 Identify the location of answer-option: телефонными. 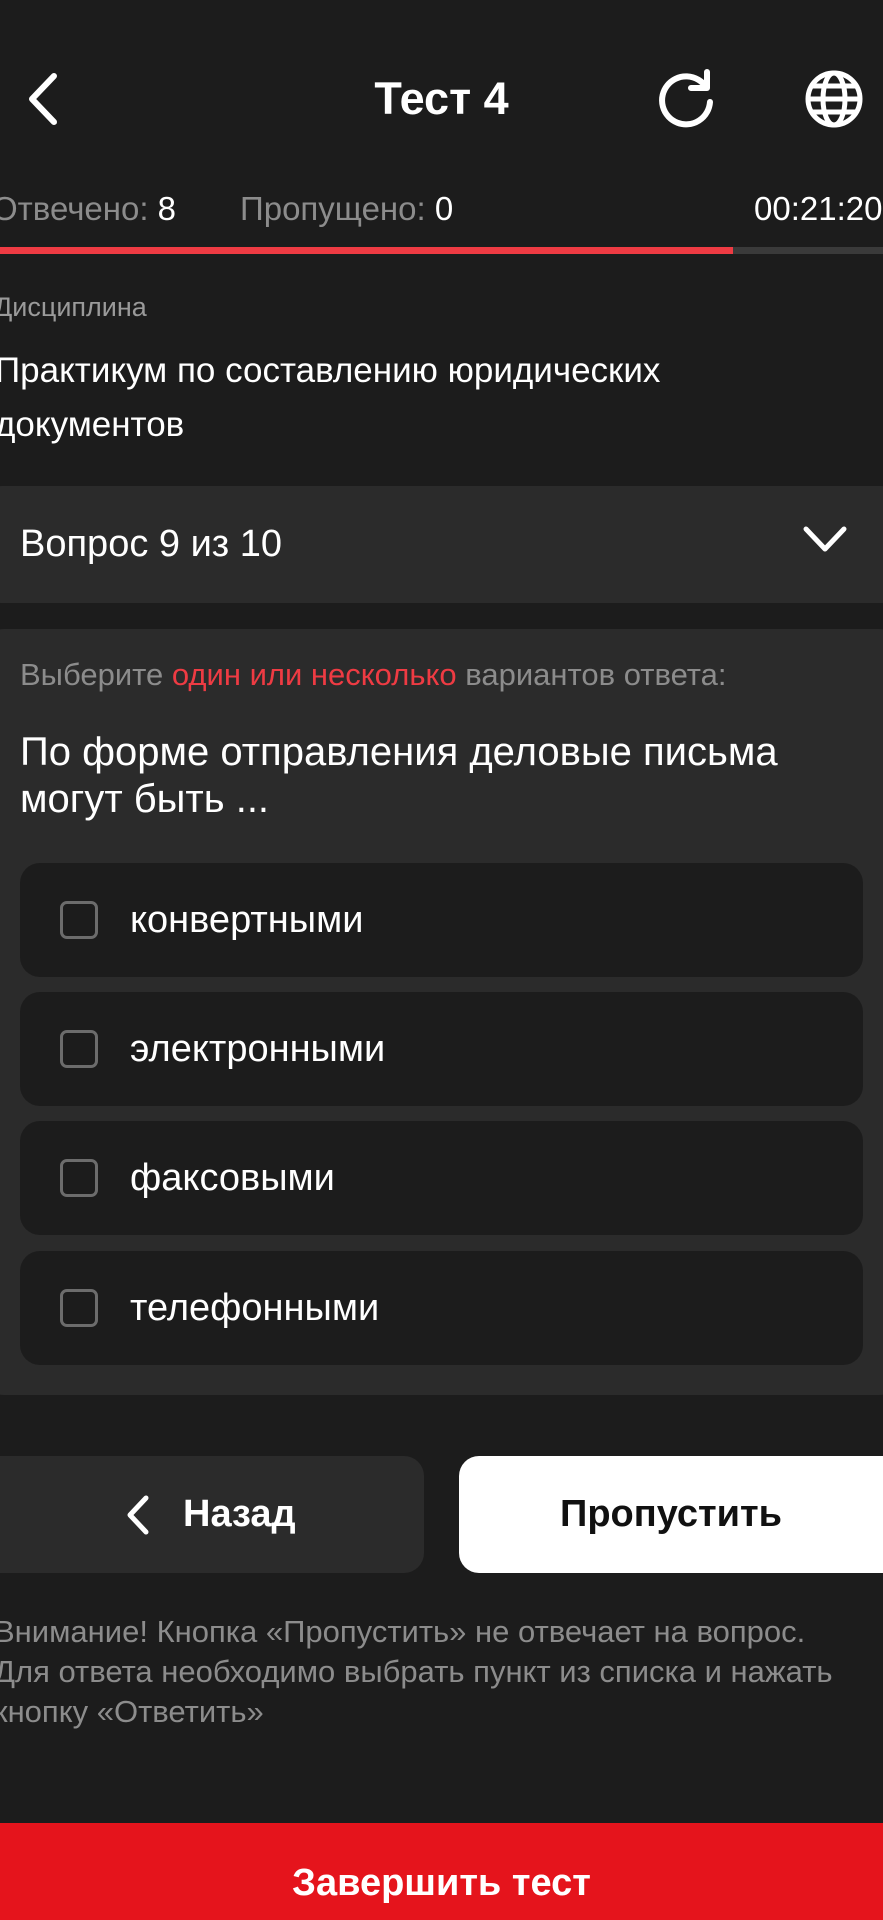
(441, 1308).